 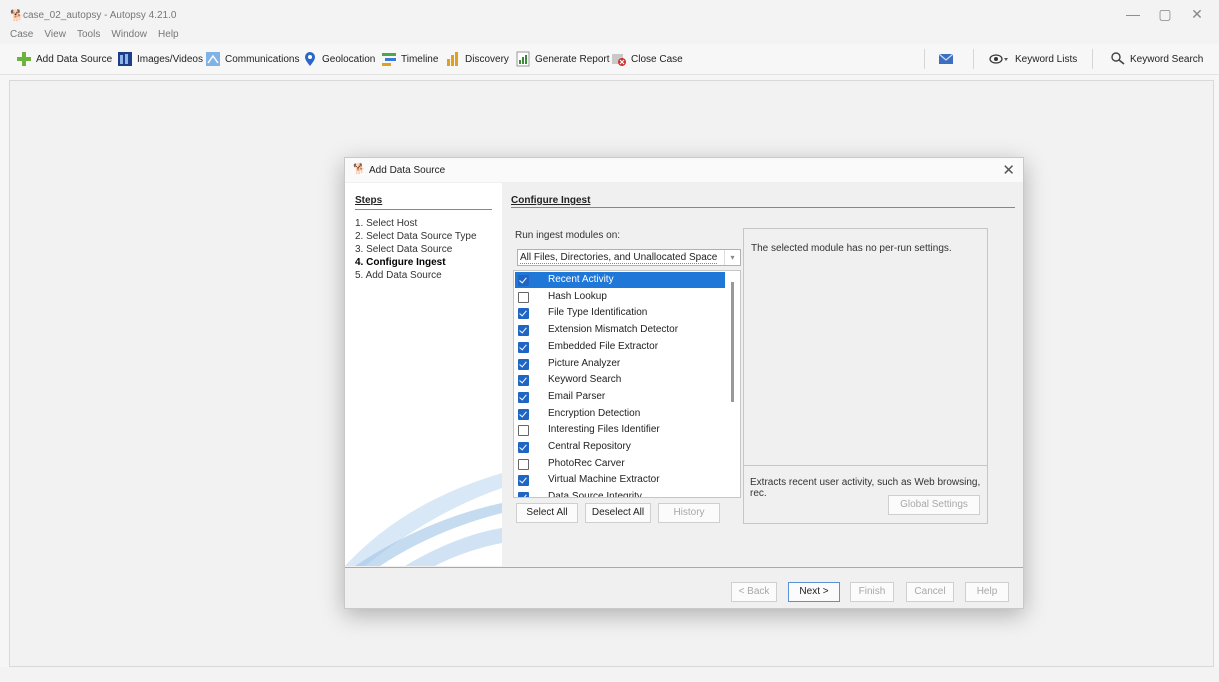 What do you see at coordinates (487, 59) in the screenshot?
I see `discovery-label: Discovery` at bounding box center [487, 59].